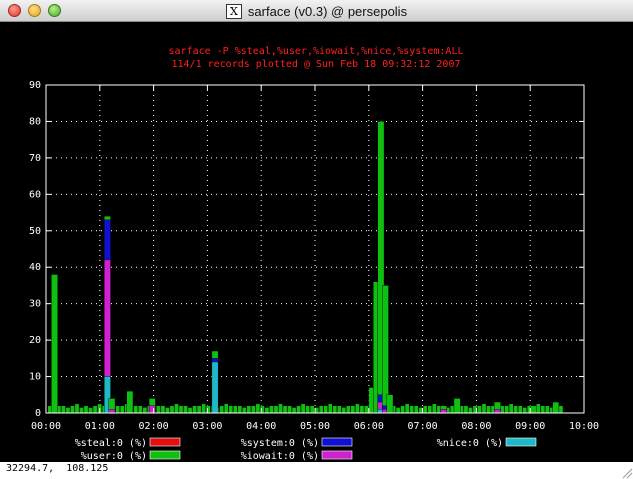 This screenshot has width=633, height=479. Describe the element at coordinates (261, 426) in the screenshot. I see `x-tick-label: 04:00` at that location.